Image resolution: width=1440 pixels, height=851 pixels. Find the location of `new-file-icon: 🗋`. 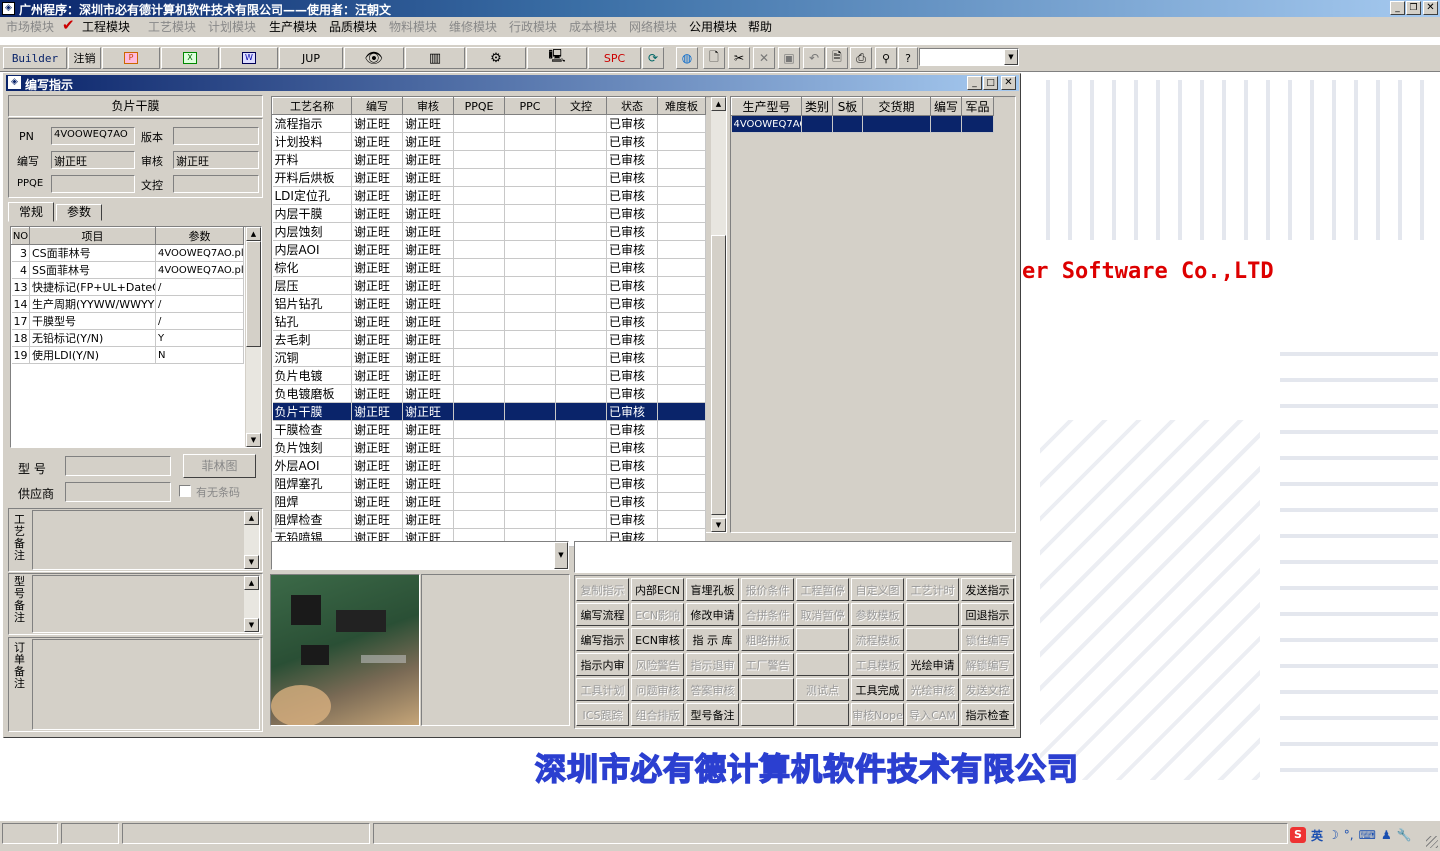

new-file-icon: 🗋 is located at coordinates (714, 58).